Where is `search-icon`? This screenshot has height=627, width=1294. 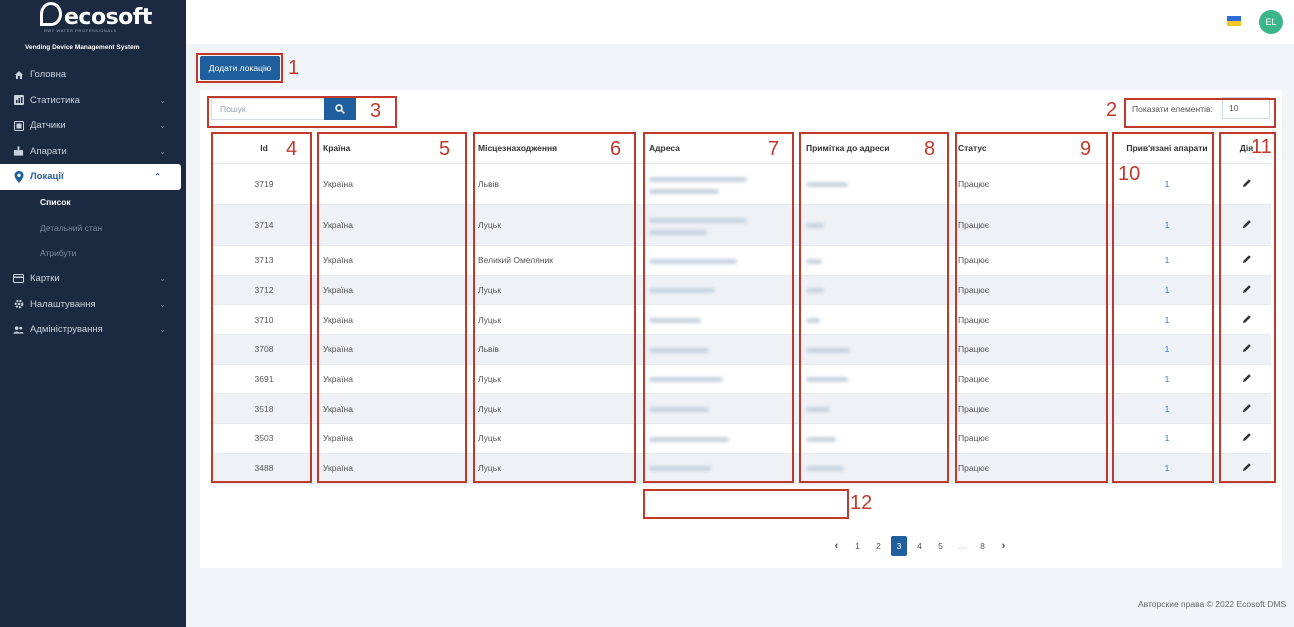 search-icon is located at coordinates (340, 109).